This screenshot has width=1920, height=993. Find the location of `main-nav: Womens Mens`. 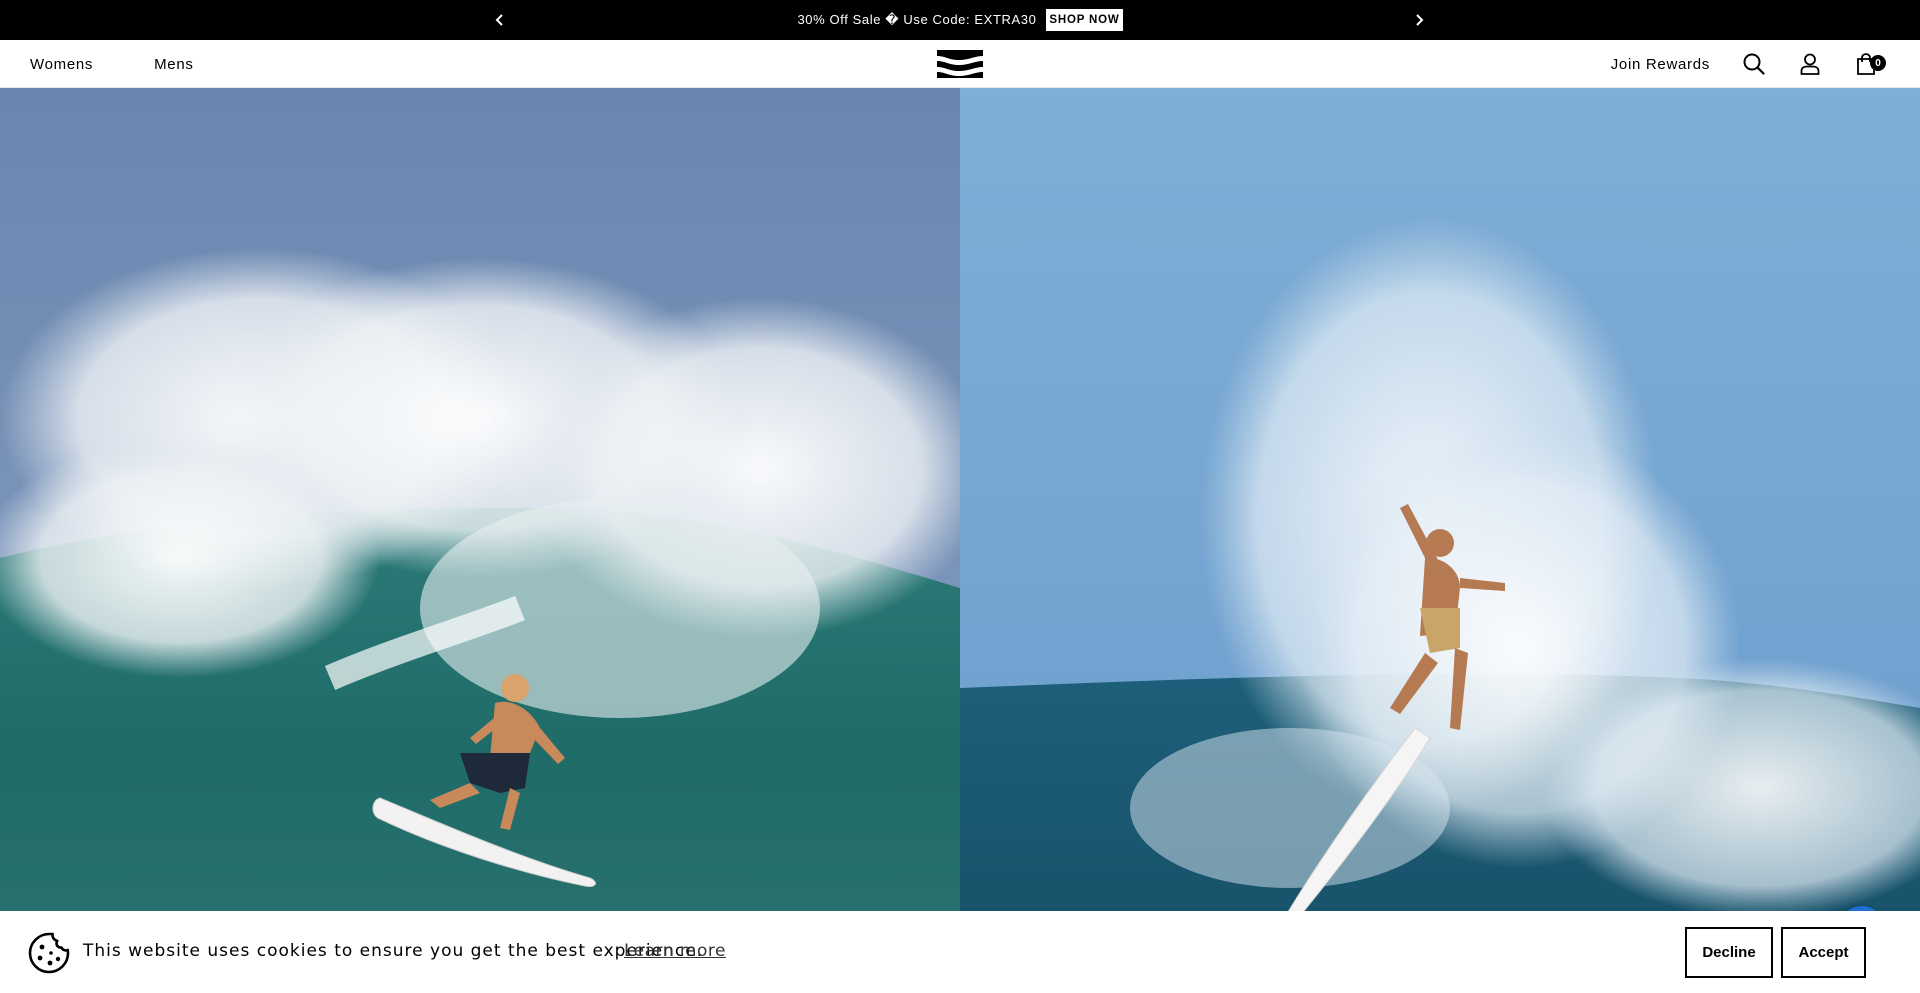

main-nav: Womens Mens is located at coordinates (112, 64).